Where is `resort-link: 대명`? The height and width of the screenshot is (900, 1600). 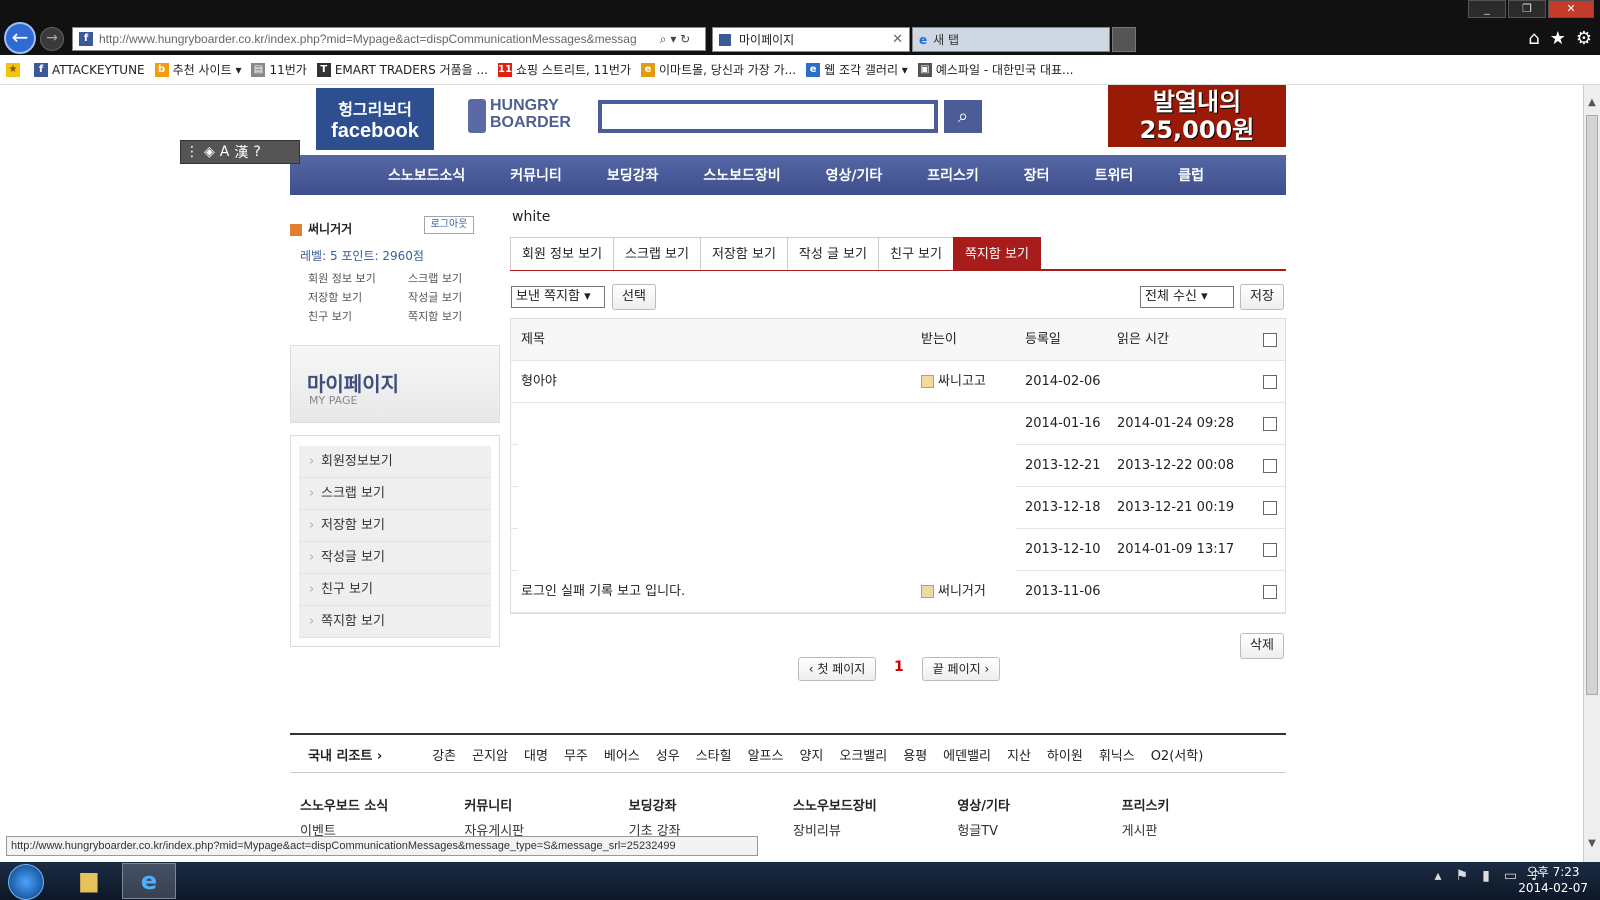
resort-link: 대명 is located at coordinates (536, 754).